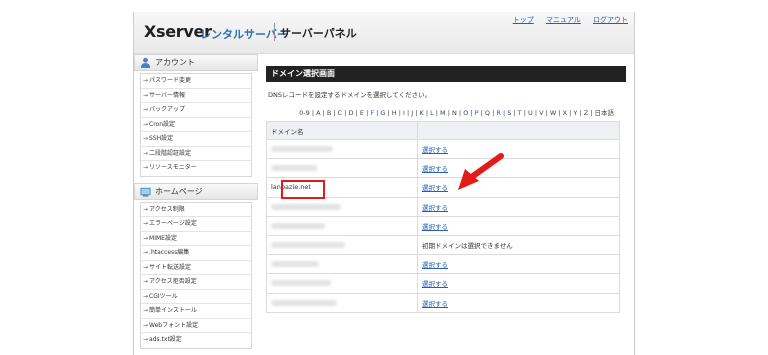  I want to click on manual-link: マニュアル, so click(563, 20).